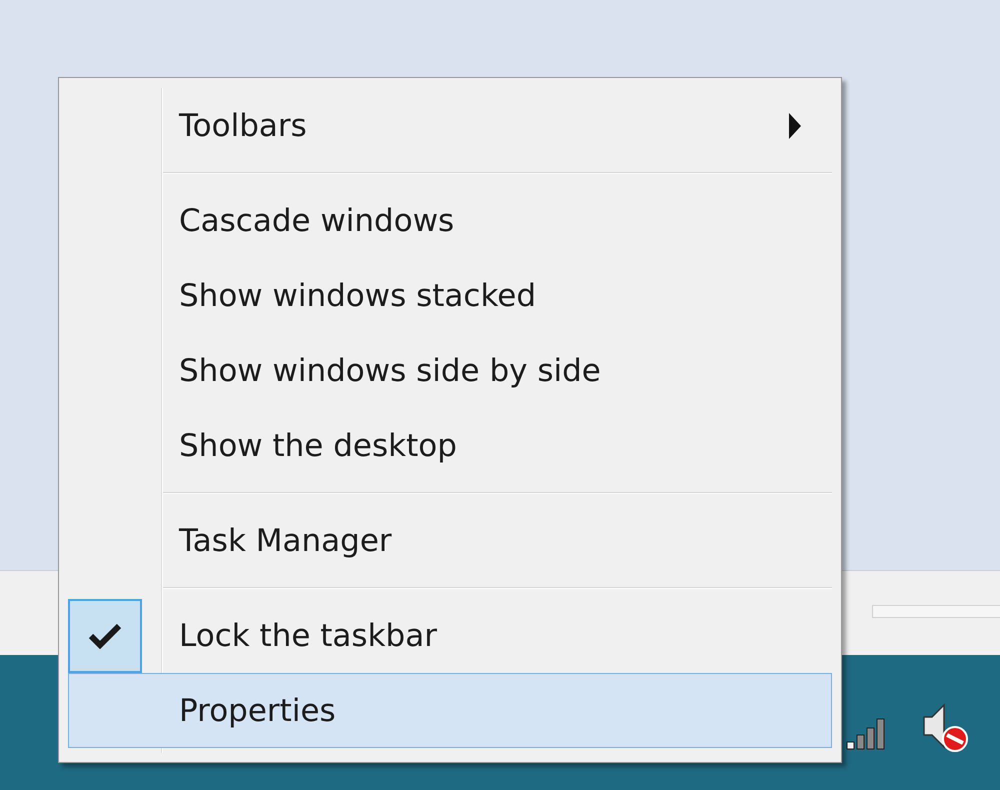 The image size is (1000, 790). Describe the element at coordinates (450, 445) in the screenshot. I see `menu-item: Show the desktop` at that location.